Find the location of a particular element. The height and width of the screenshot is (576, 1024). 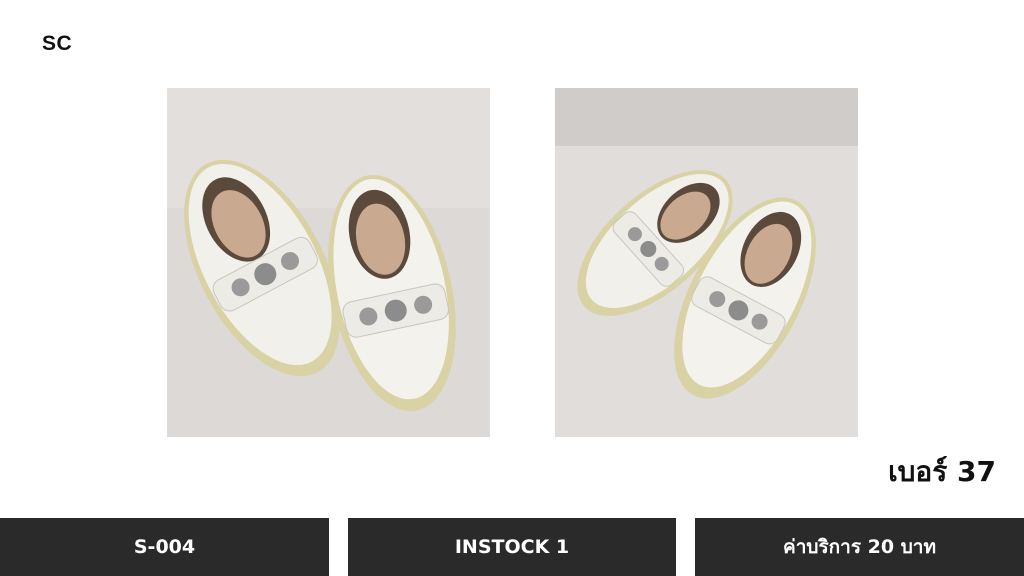

service-fee-bar: ค่าบริการ 20 บาท is located at coordinates (859, 547).